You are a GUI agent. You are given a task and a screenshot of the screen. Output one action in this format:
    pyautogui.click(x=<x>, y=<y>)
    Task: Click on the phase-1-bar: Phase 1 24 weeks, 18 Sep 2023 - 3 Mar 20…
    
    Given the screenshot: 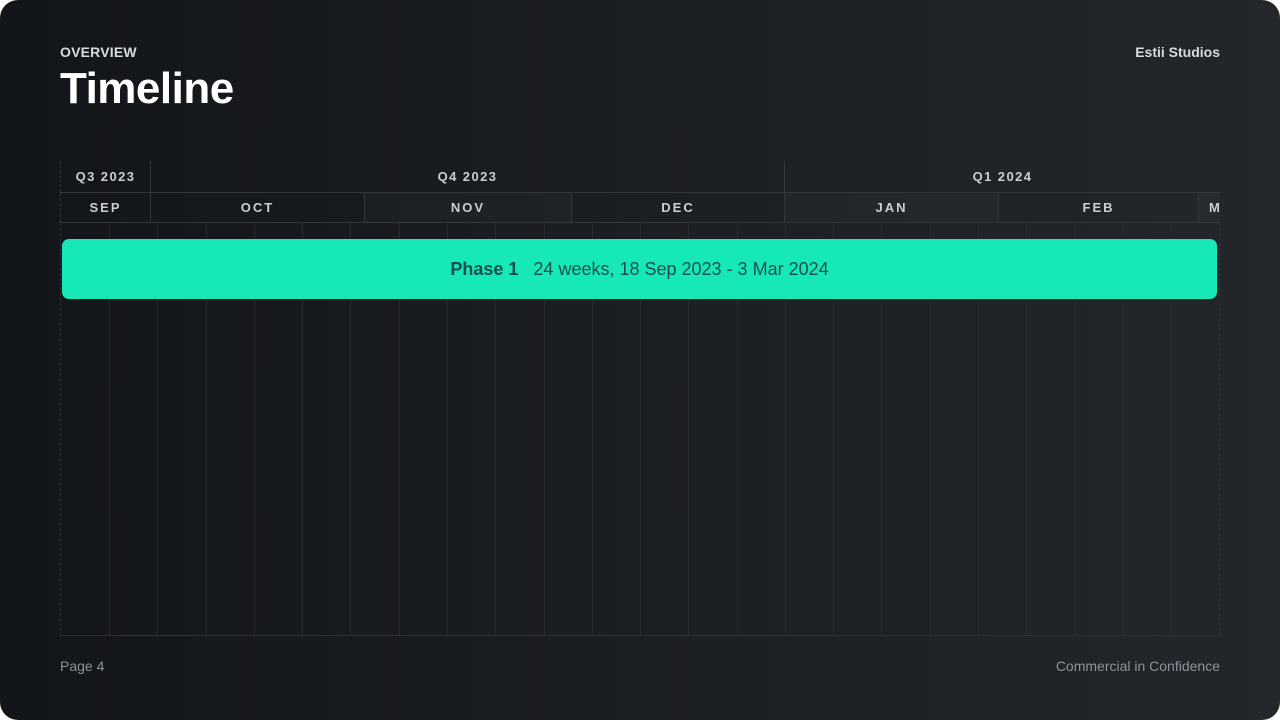 What is the action you would take?
    pyautogui.click(x=639, y=269)
    